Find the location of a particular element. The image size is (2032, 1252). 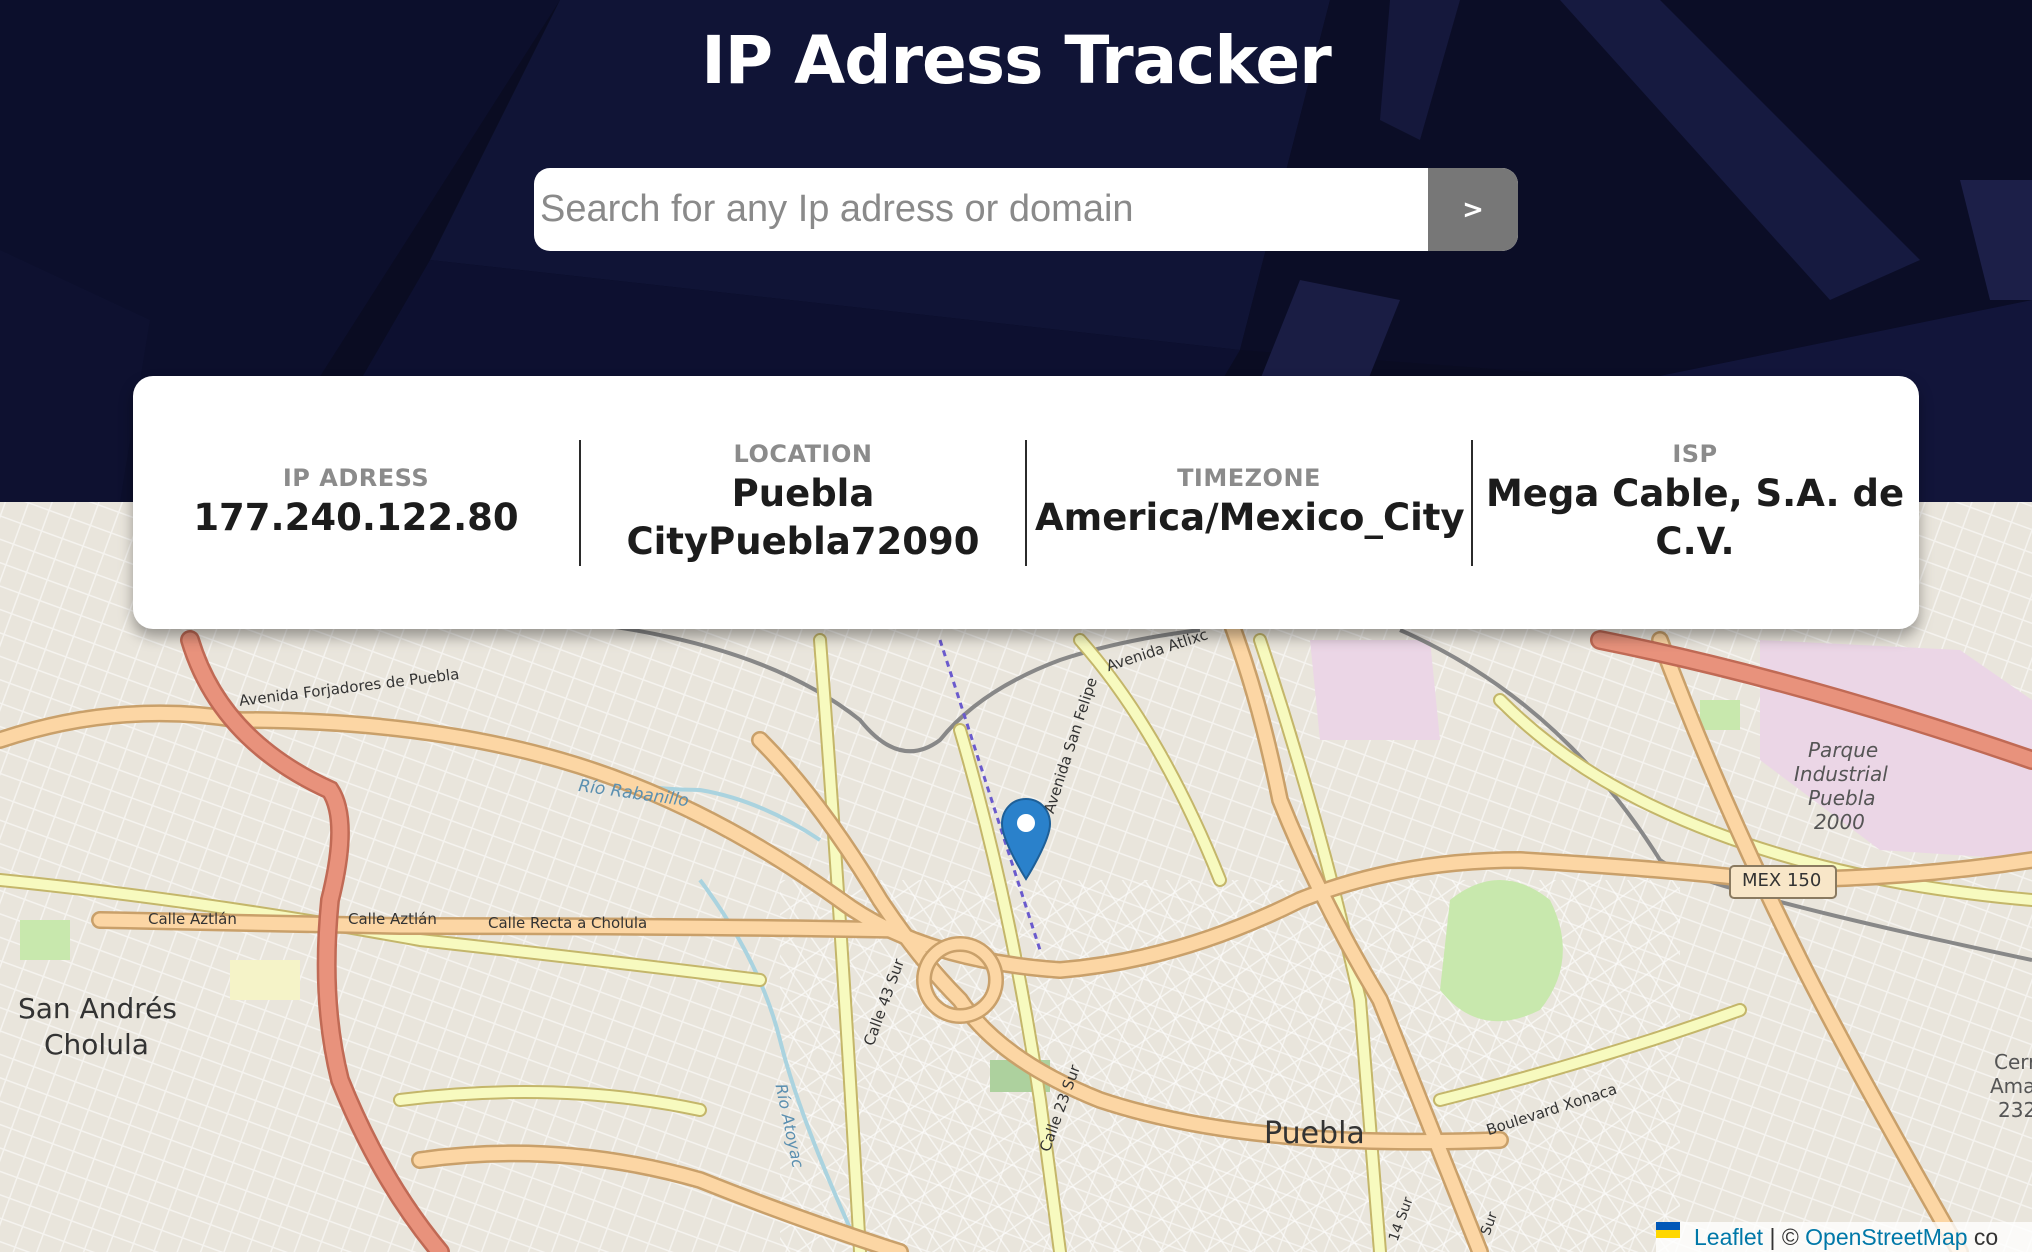

map-attribution: Leaflet | © OpenStreetMap co is located at coordinates (1844, 1237).